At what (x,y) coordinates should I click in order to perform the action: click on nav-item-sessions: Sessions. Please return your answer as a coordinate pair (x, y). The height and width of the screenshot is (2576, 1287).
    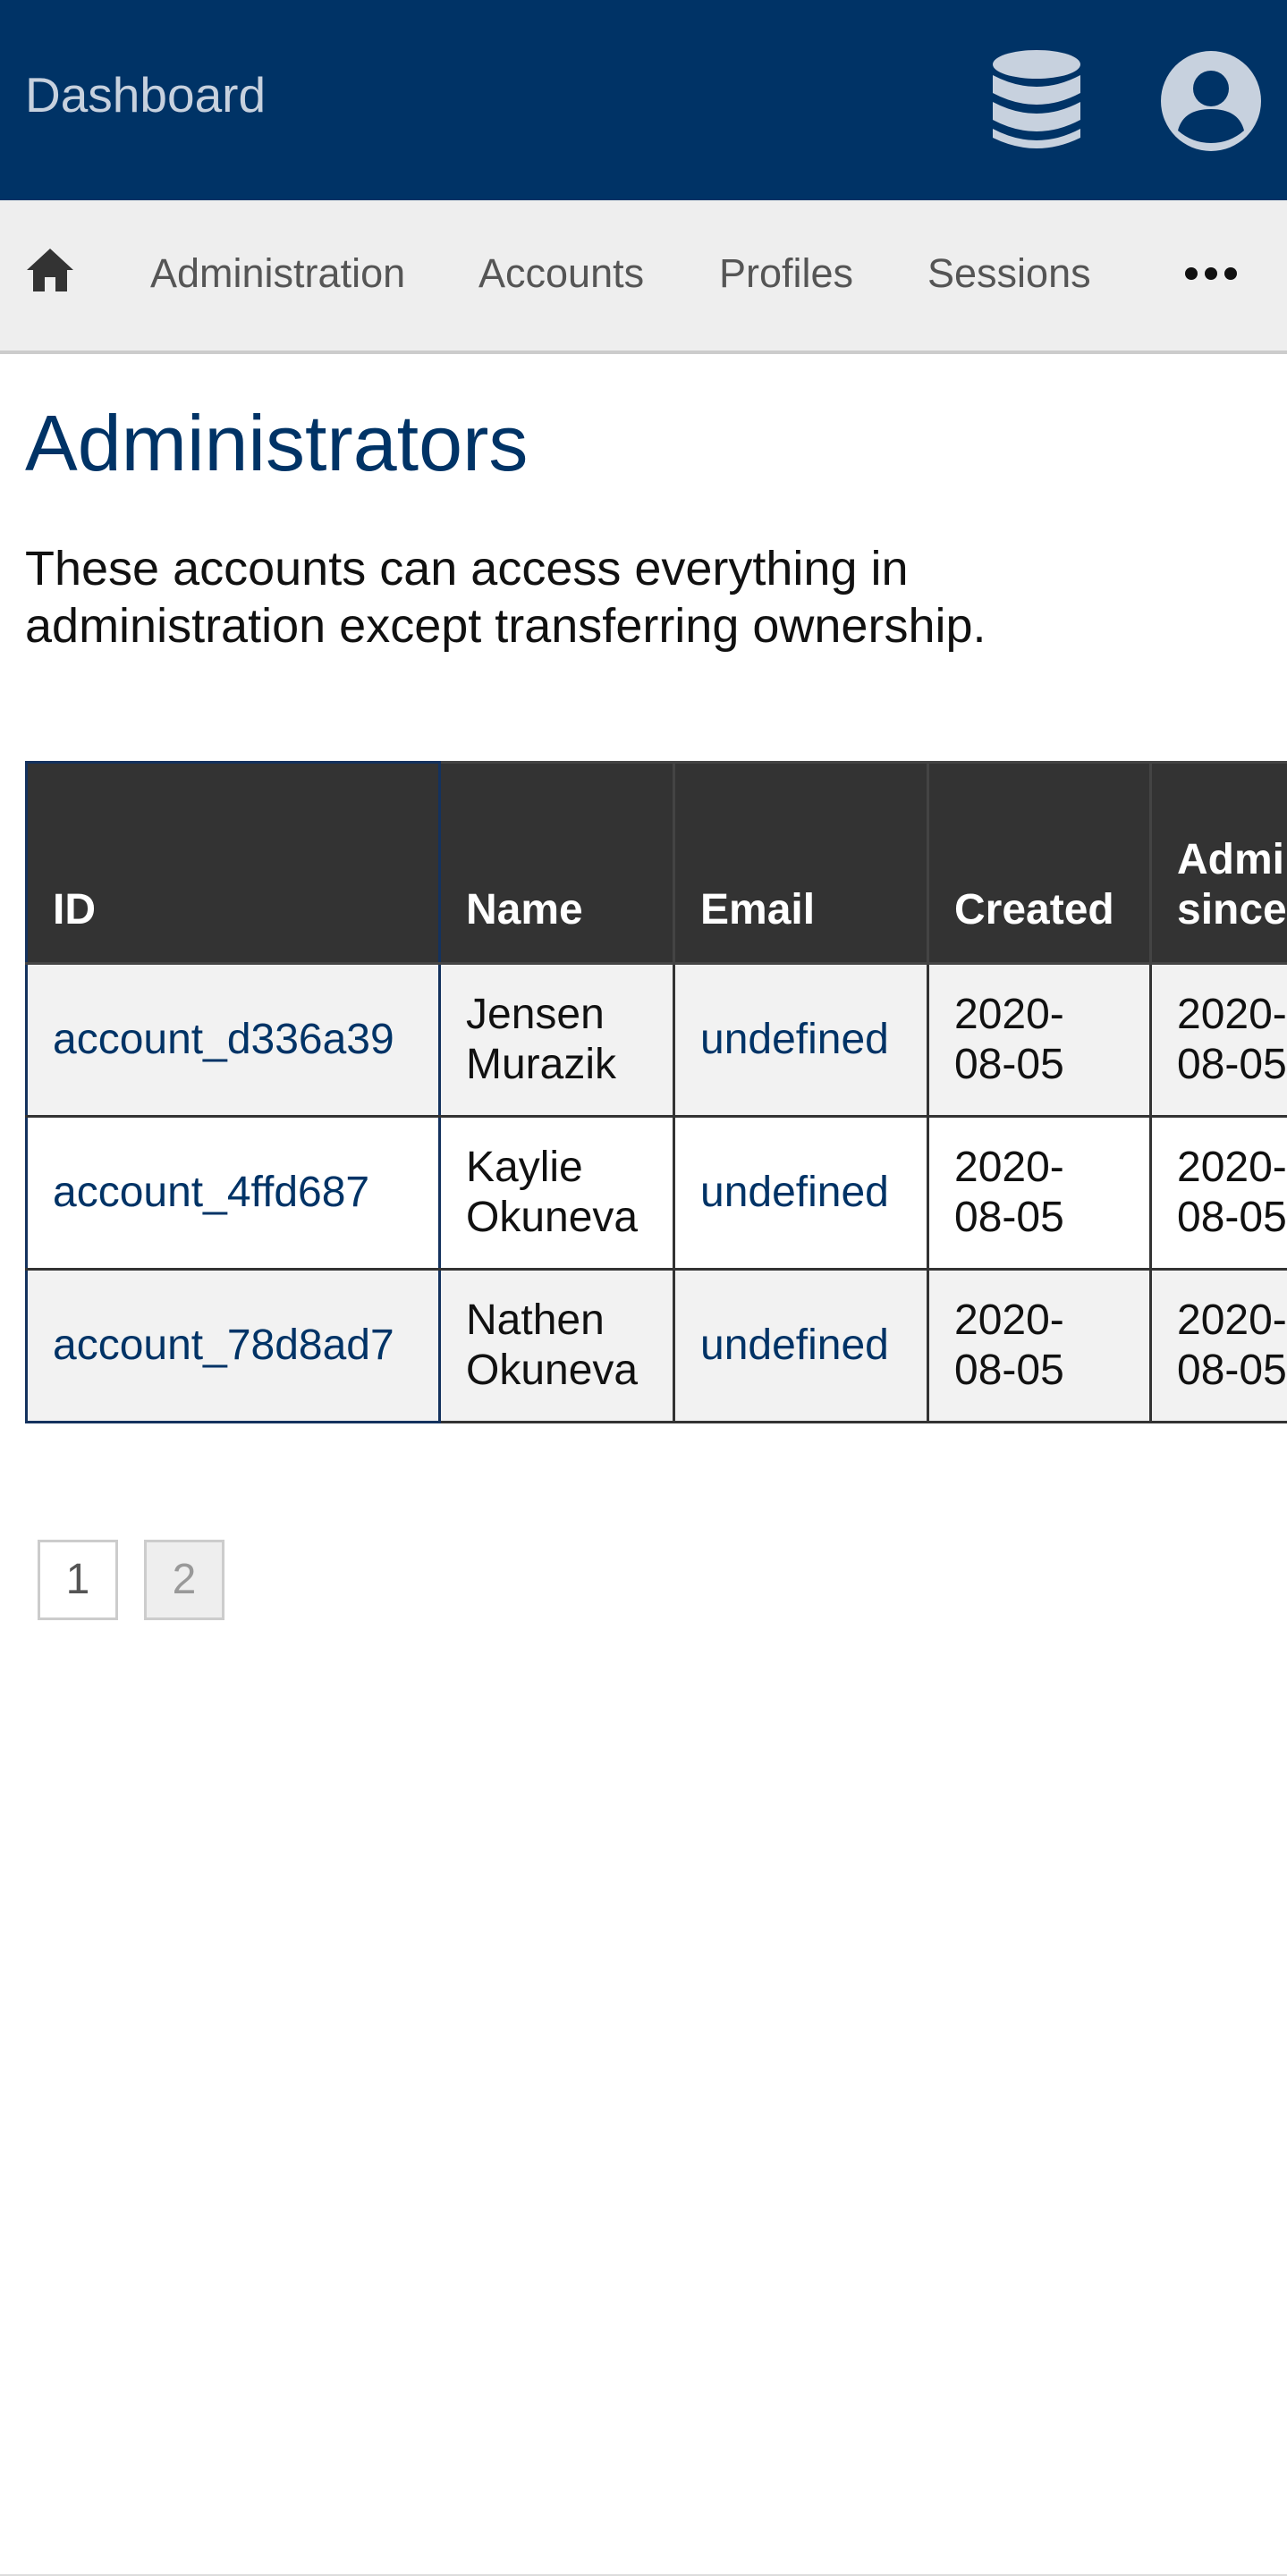
    Looking at the image, I should click on (1009, 273).